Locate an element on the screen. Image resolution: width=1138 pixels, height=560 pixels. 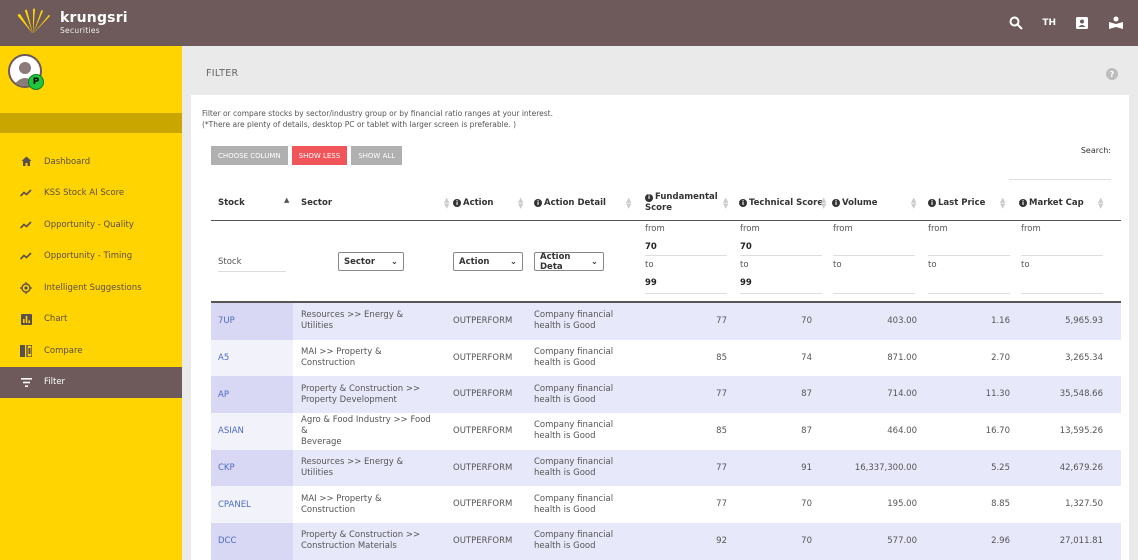
from-label: from is located at coordinates (750, 229).